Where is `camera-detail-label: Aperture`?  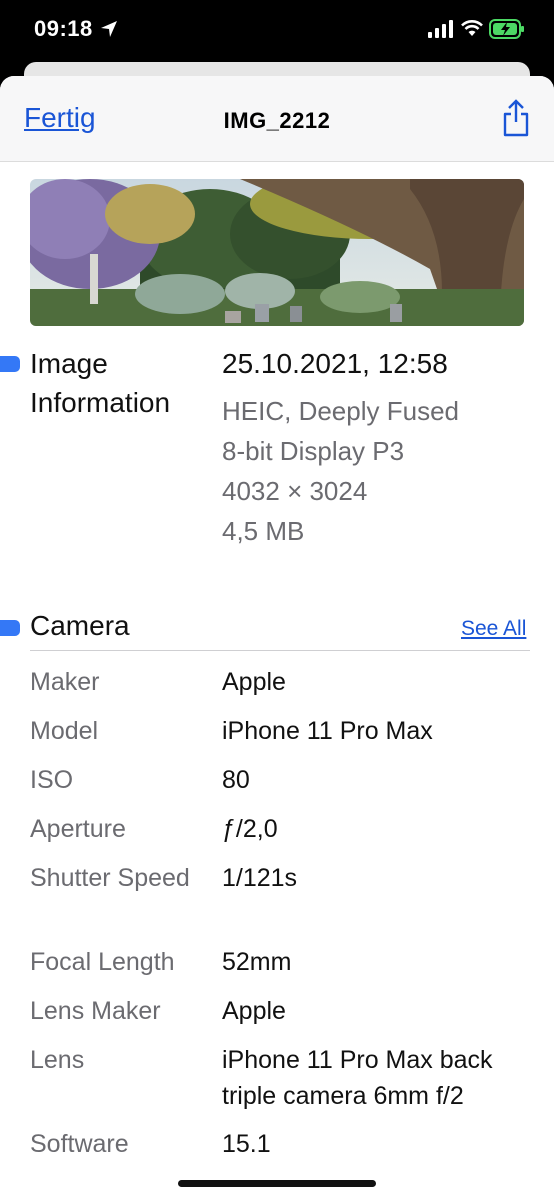
camera-detail-label: Aperture is located at coordinates (78, 829).